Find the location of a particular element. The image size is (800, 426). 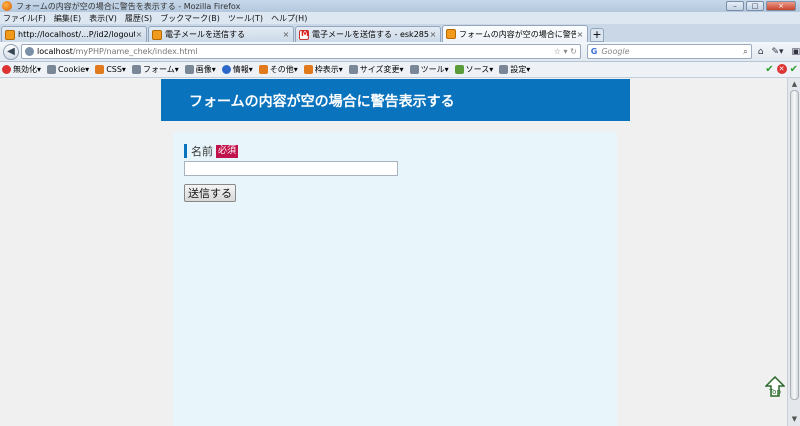

page-header: フォームの内容が空の場合に警告表示する is located at coordinates (395, 100).